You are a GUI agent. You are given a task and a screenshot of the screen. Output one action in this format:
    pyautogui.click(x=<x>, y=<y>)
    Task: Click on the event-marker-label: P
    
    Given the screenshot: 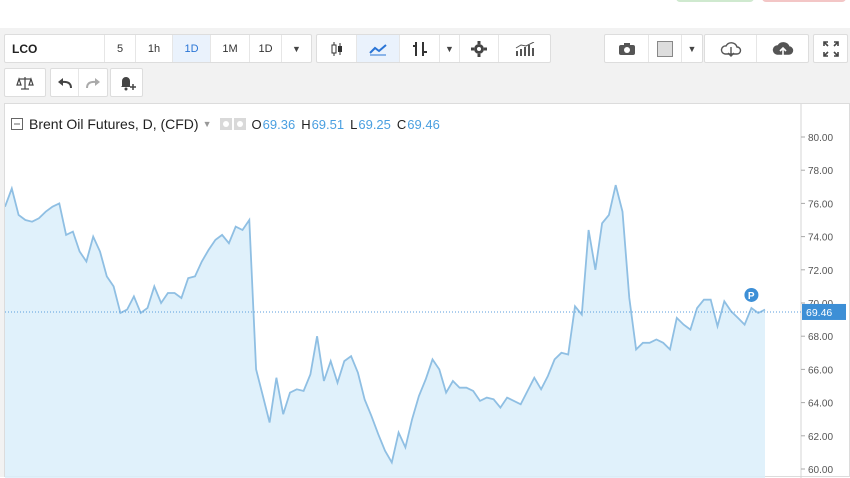 What is the action you would take?
    pyautogui.click(x=751, y=296)
    